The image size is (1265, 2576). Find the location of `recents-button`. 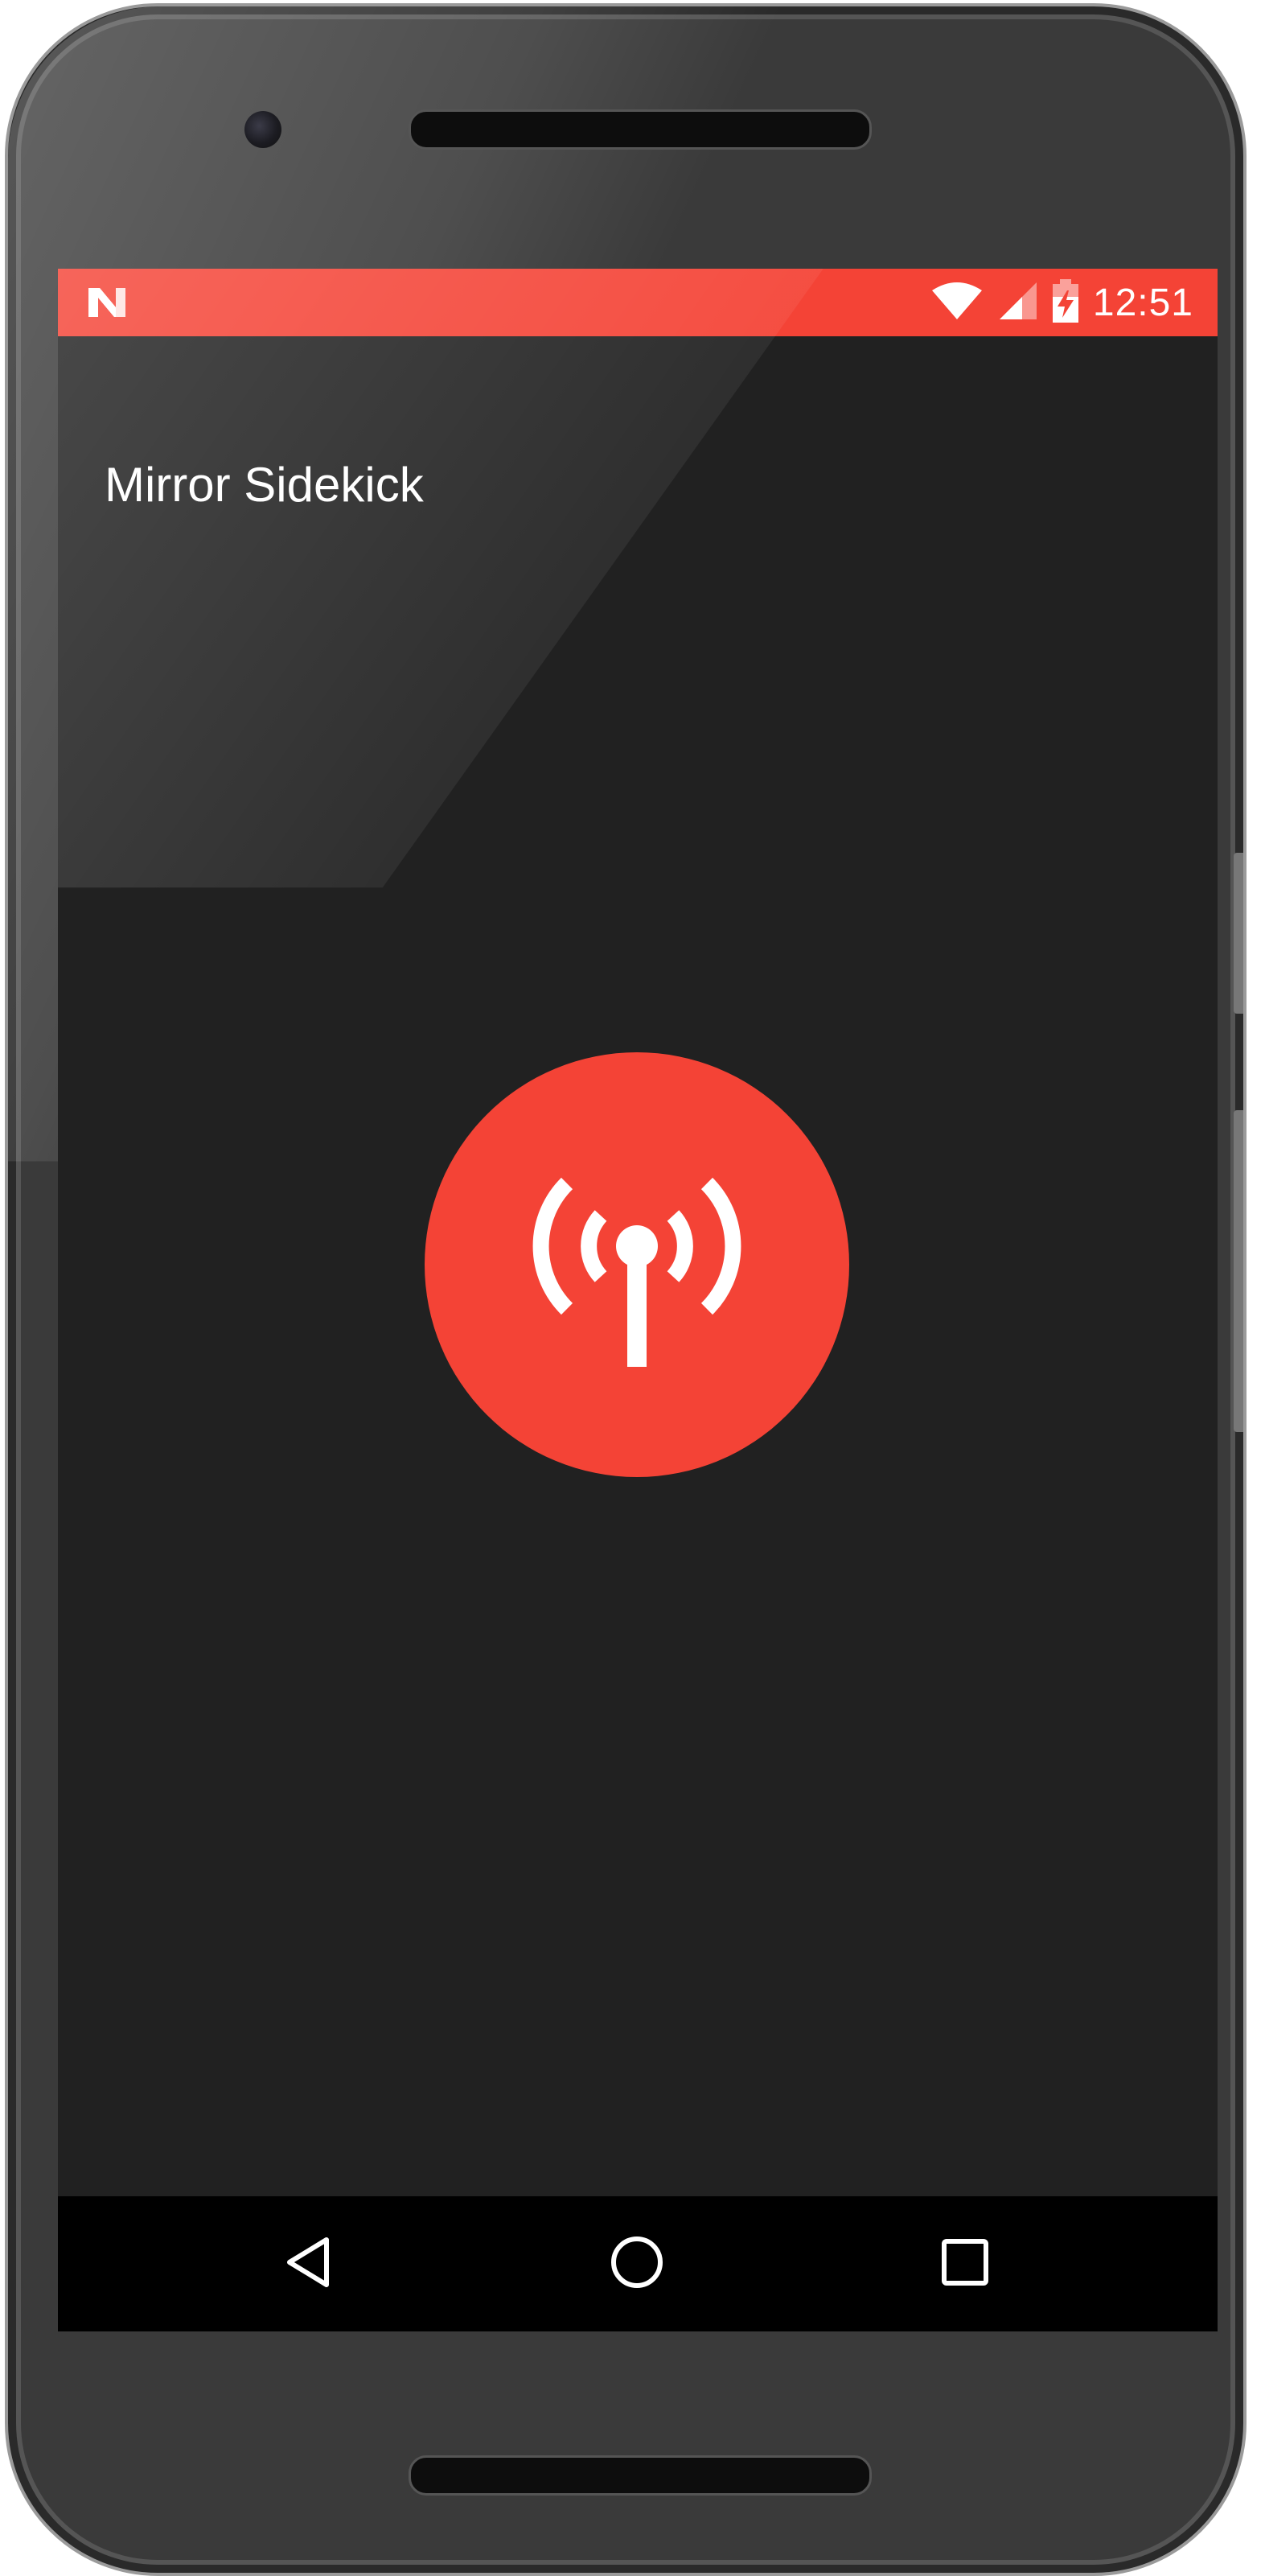

recents-button is located at coordinates (965, 2264).